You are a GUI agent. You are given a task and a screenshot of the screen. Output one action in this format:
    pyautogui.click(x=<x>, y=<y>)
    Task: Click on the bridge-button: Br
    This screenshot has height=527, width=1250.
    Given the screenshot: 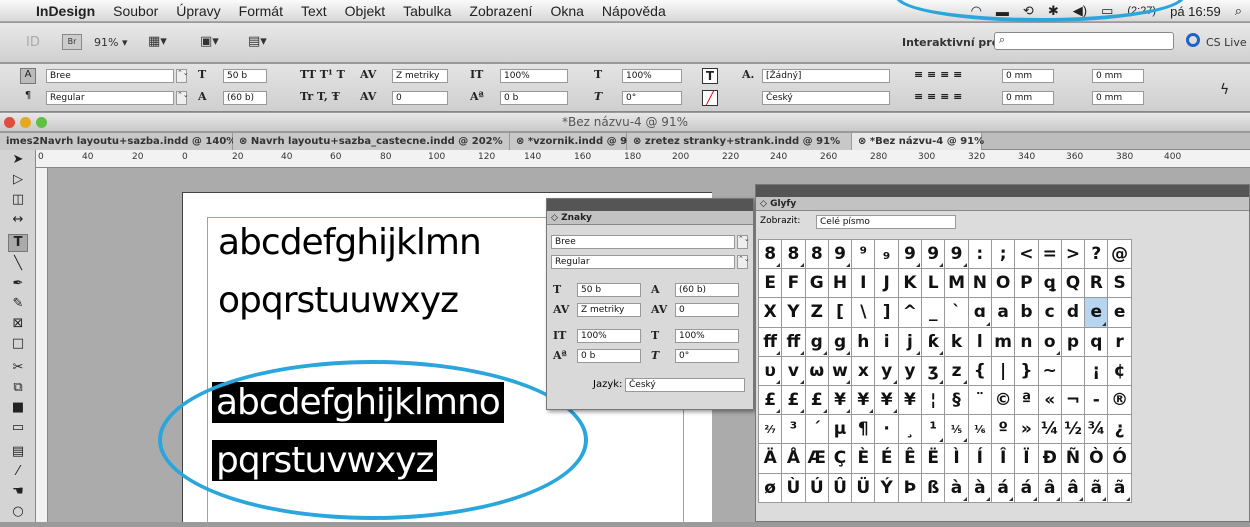 What is the action you would take?
    pyautogui.click(x=72, y=42)
    